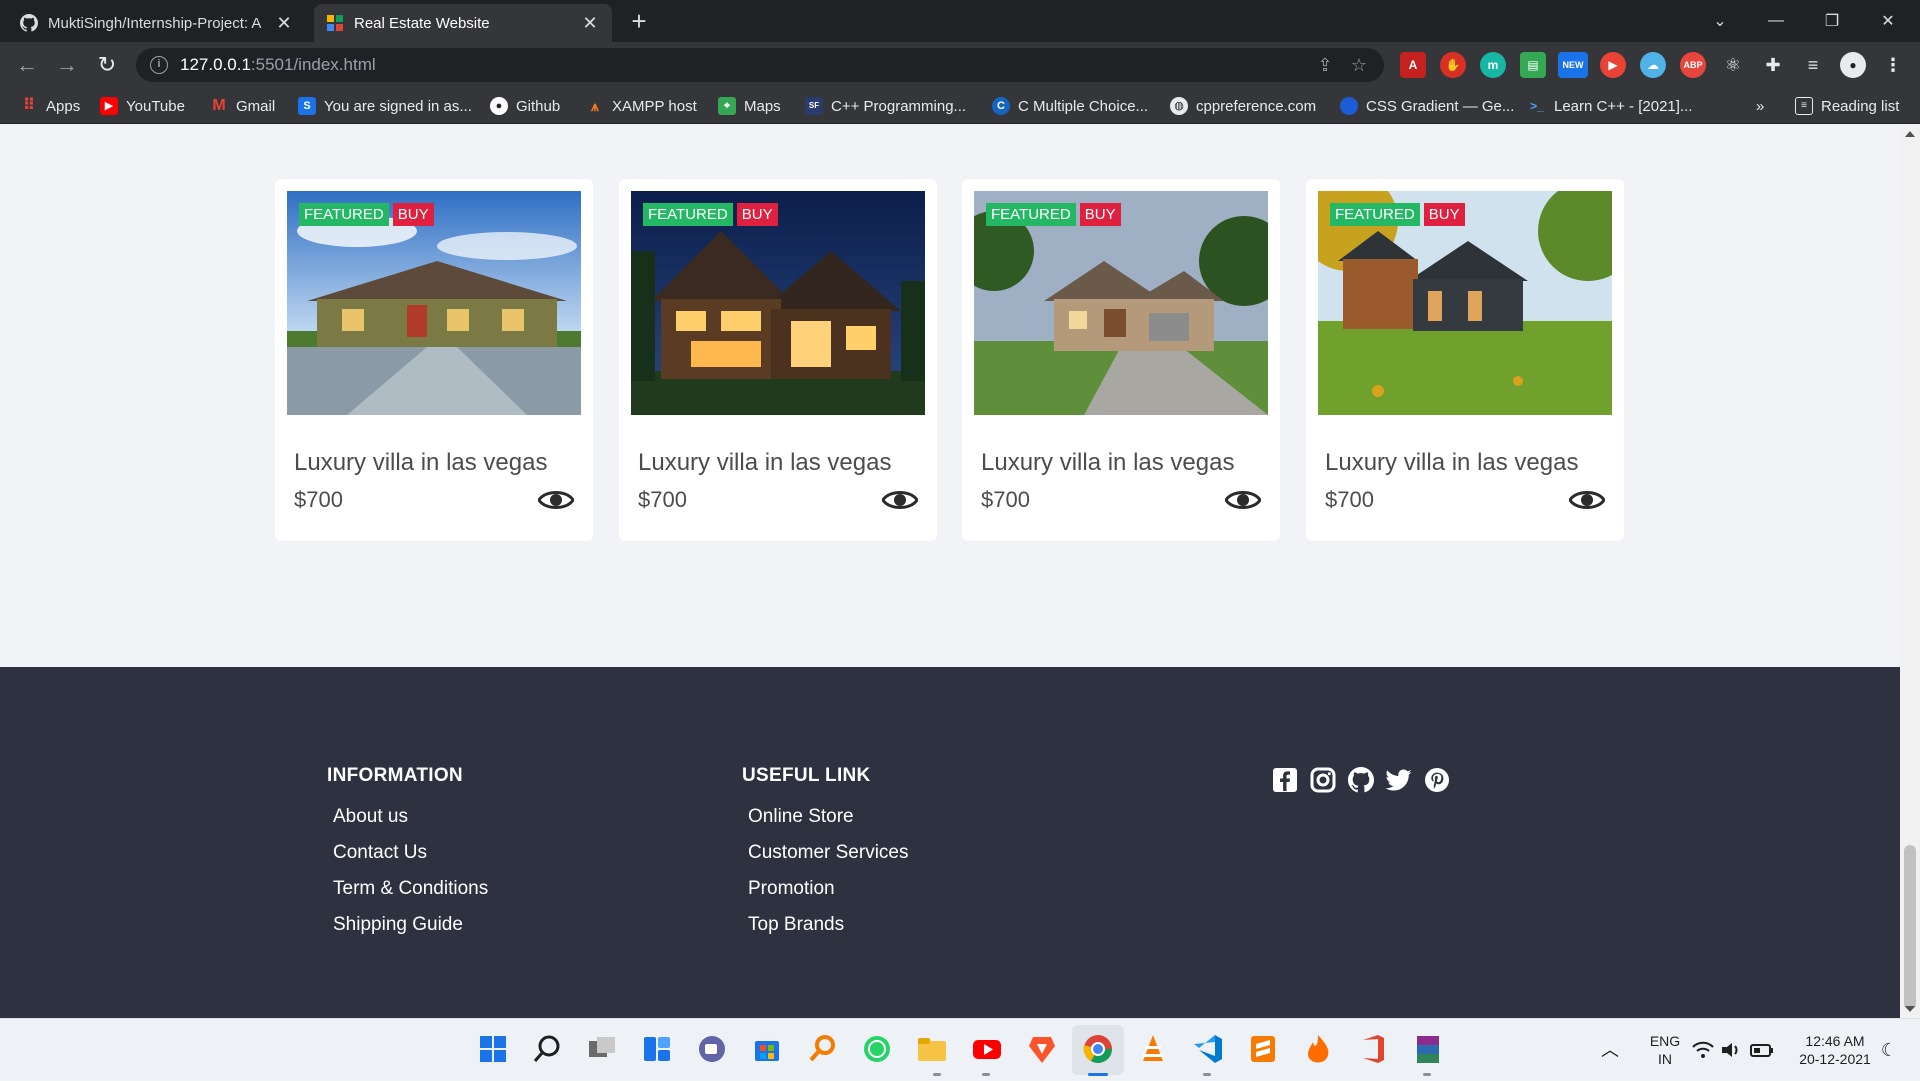 The width and height of the screenshot is (1920, 1081). Describe the element at coordinates (67, 65) in the screenshot. I see `forward-button: →` at that location.